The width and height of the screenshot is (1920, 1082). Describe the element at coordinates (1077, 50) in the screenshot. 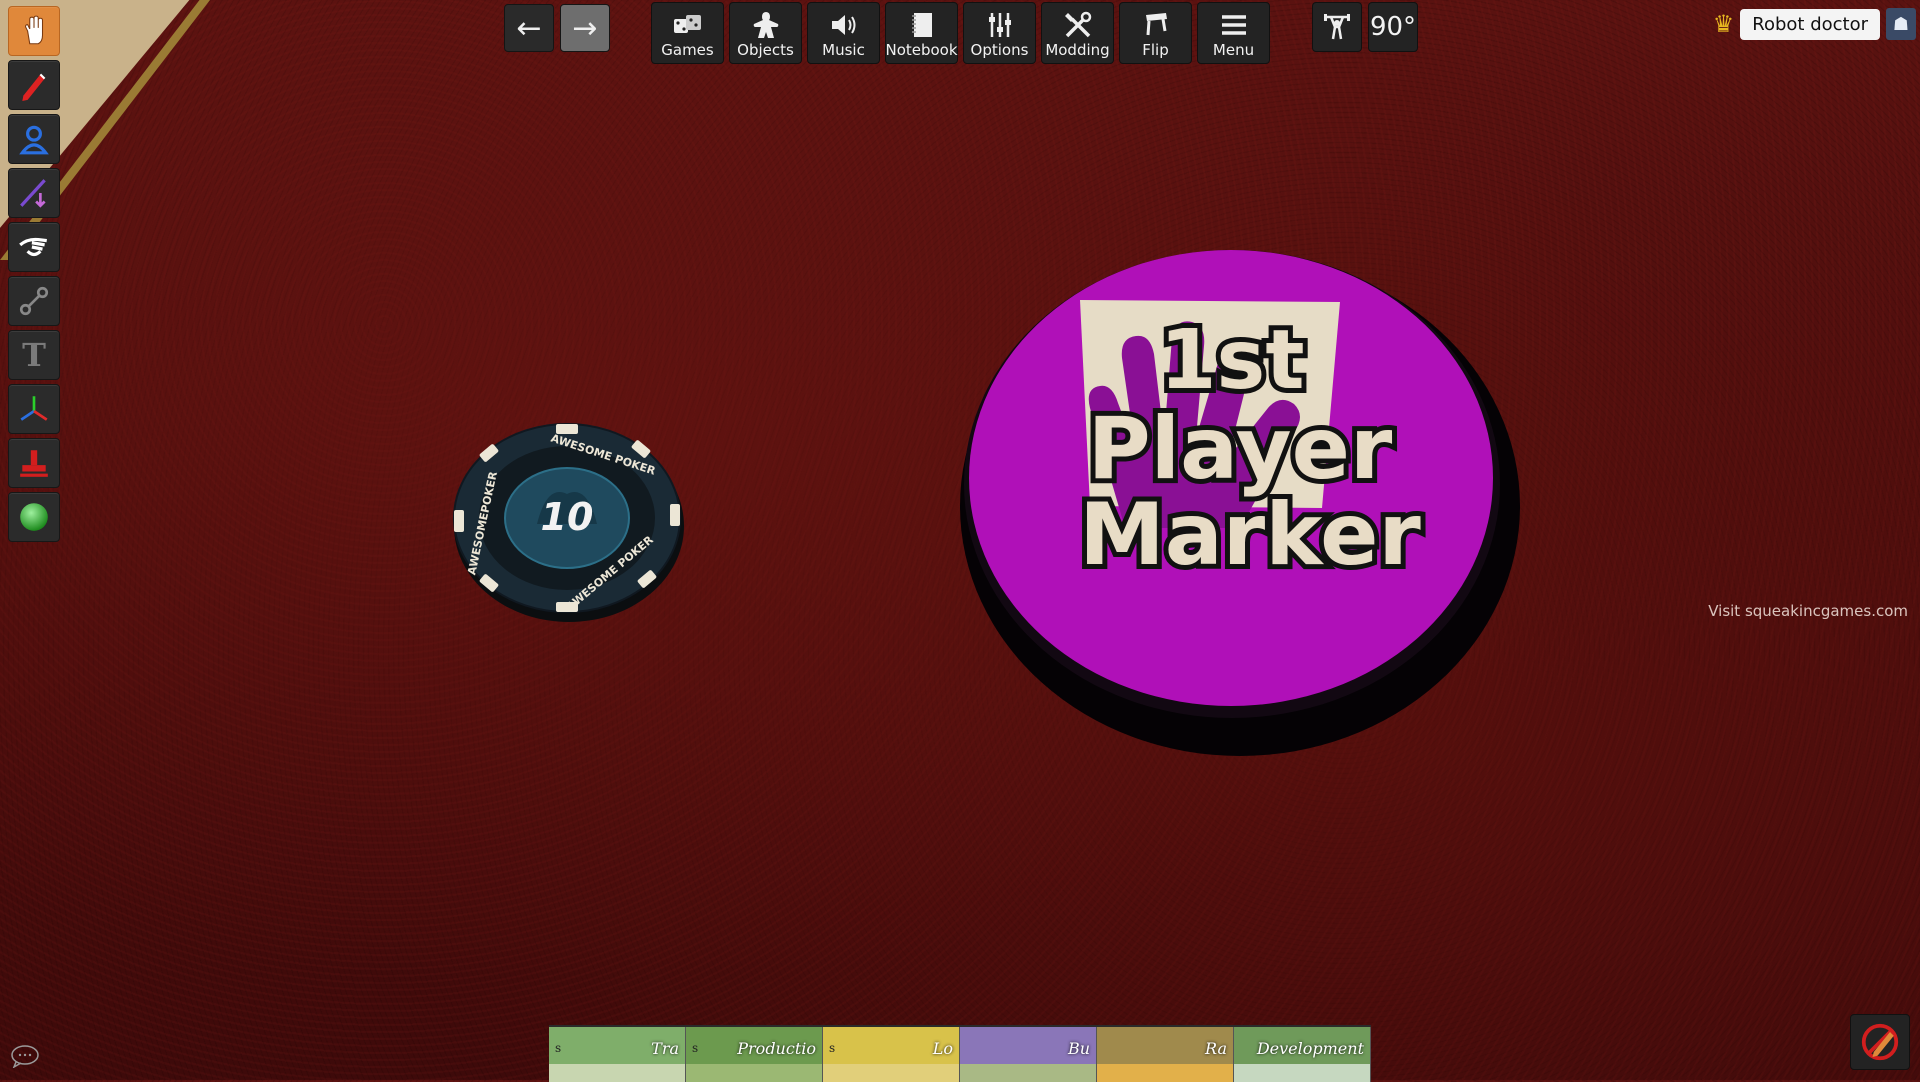

I see `modding-label: Modding` at that location.